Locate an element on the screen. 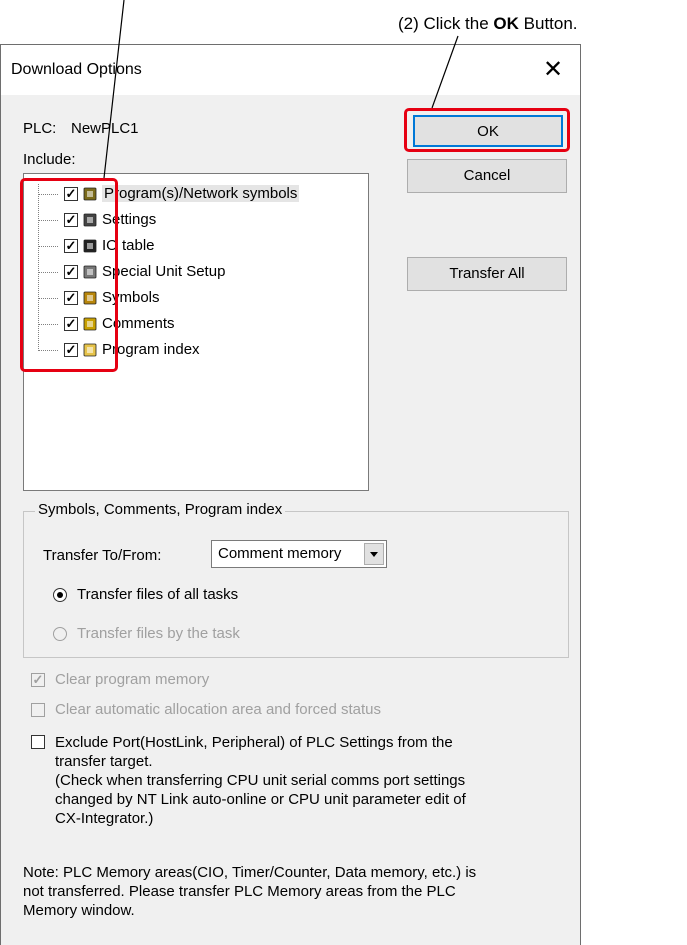 The height and width of the screenshot is (945, 687). transfer-select: Comment memory is located at coordinates (299, 554).